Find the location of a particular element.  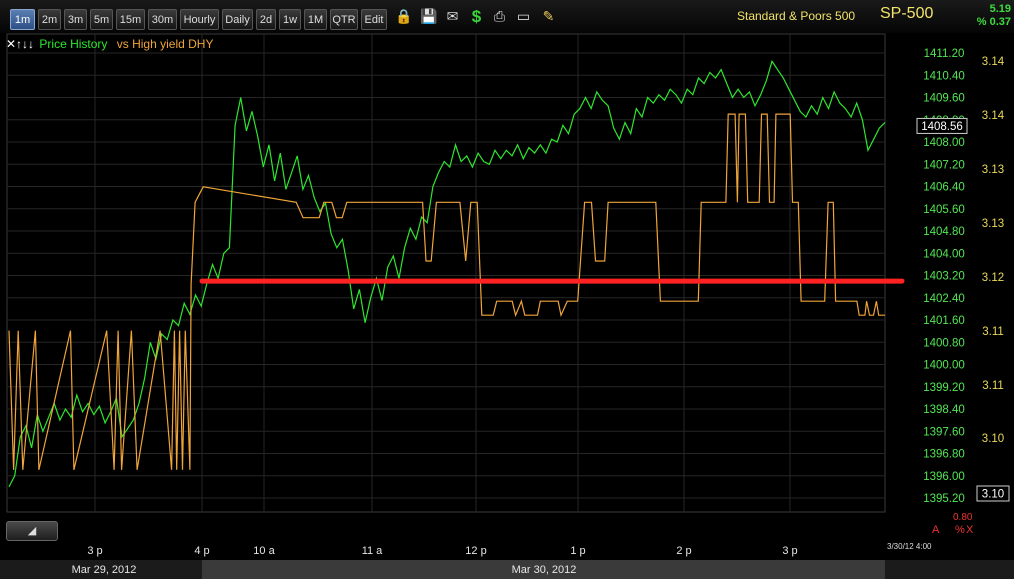

price-tick-label: 1410.40 is located at coordinates (944, 76).